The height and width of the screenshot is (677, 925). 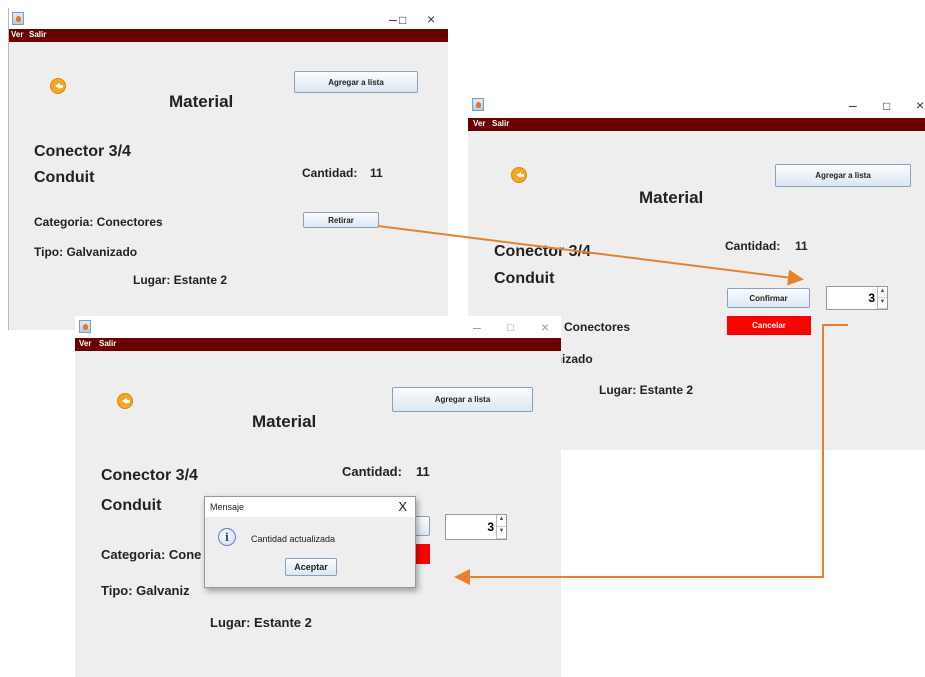 I want to click on arrow-withdraw-to-confirm, so click(x=590, y=255).